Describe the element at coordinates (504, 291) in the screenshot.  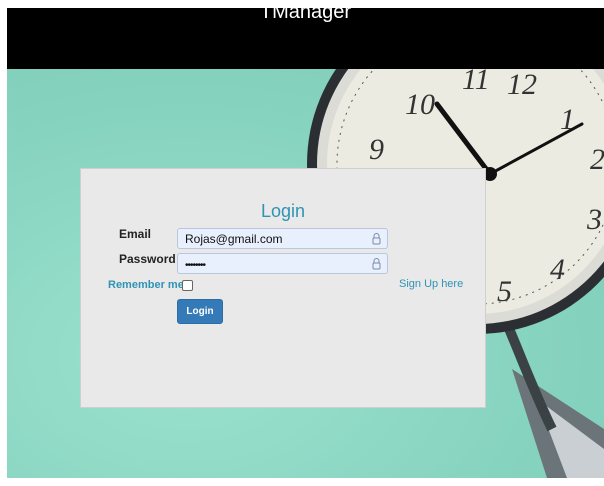
I see `clock-numeral-5: 5` at that location.